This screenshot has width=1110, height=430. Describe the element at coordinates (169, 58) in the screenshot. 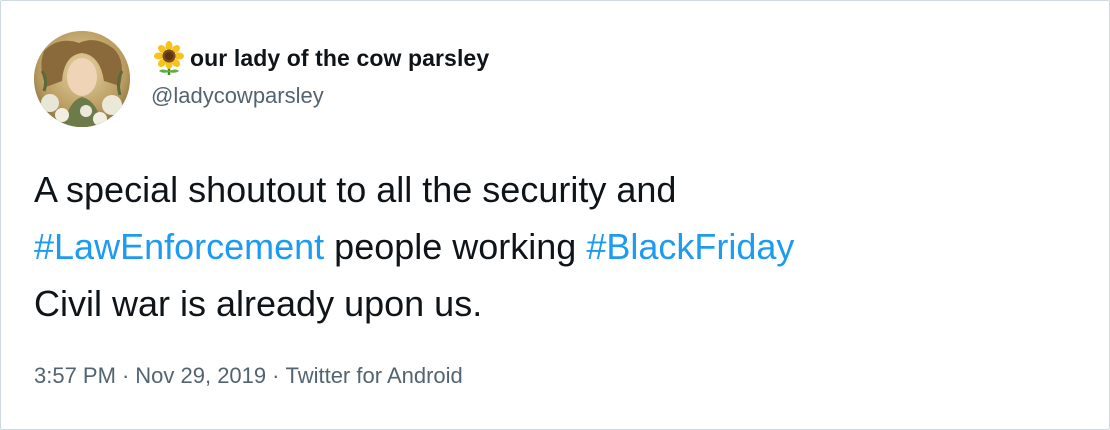

I see `sunflower-icon` at that location.